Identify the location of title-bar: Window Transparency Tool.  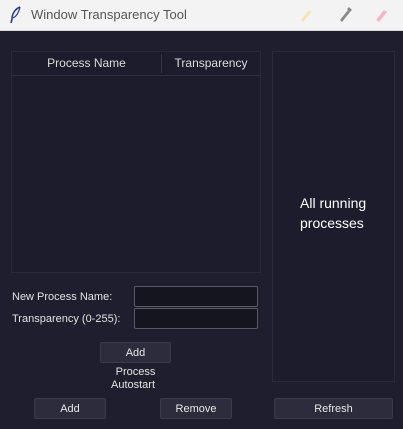
(201, 15).